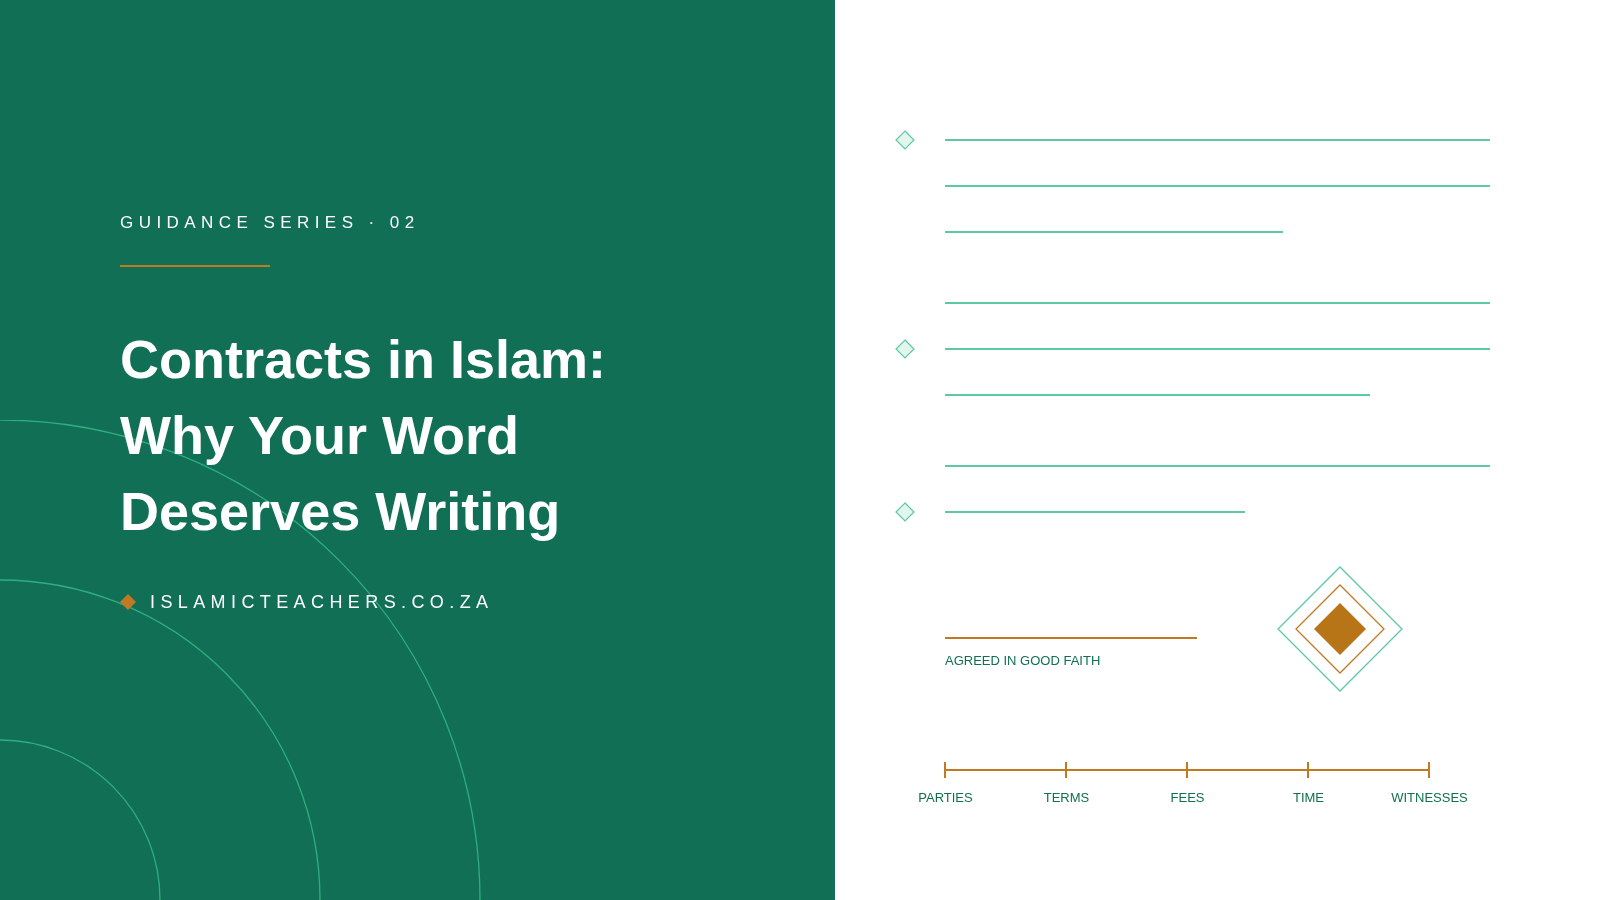  Describe the element at coordinates (270, 223) in the screenshot. I see `series-label: GUIDANCE SERIES · 02` at that location.